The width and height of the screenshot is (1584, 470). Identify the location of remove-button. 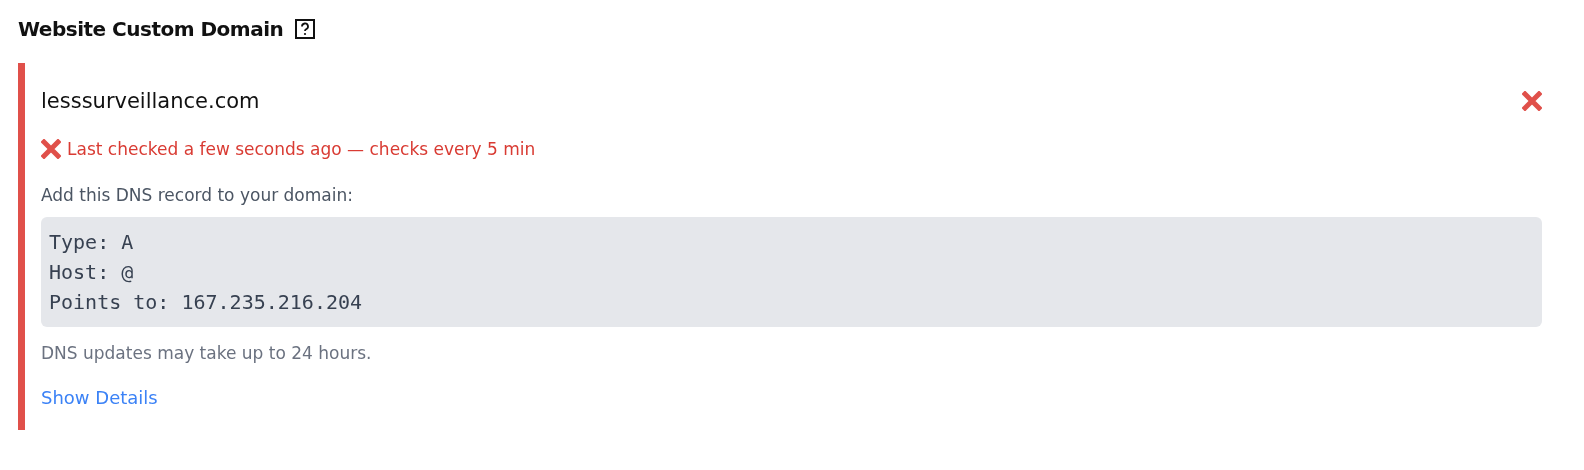
(1532, 101).